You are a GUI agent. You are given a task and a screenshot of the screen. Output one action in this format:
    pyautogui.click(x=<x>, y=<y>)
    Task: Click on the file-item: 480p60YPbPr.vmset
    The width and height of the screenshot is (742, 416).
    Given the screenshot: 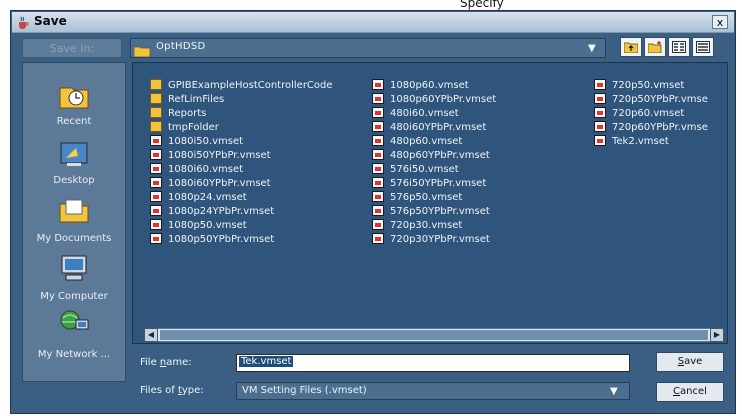 What is the action you would take?
    pyautogui.click(x=434, y=156)
    